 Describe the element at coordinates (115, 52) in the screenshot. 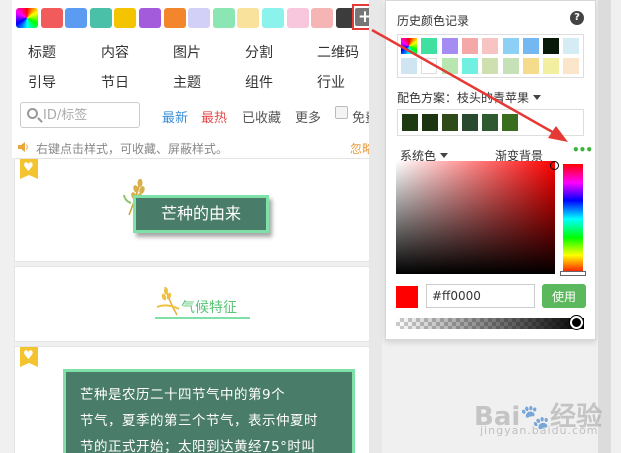

I see `category-content: 内容` at that location.